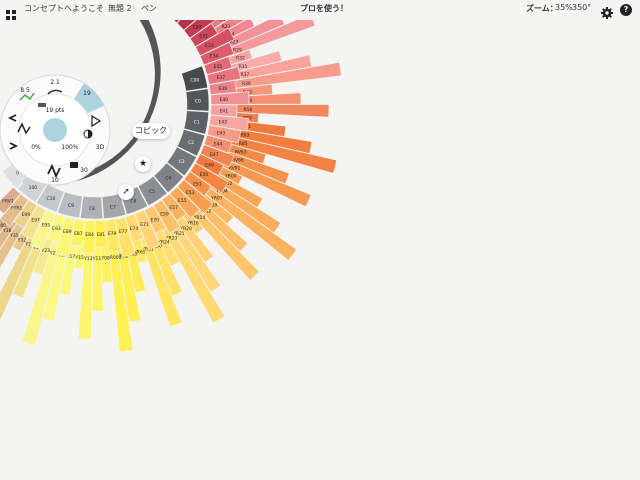 Image resolution: width=640 pixels, height=480 pixels. What do you see at coordinates (55, 130) in the screenshot?
I see `color-swatch` at bounding box center [55, 130].